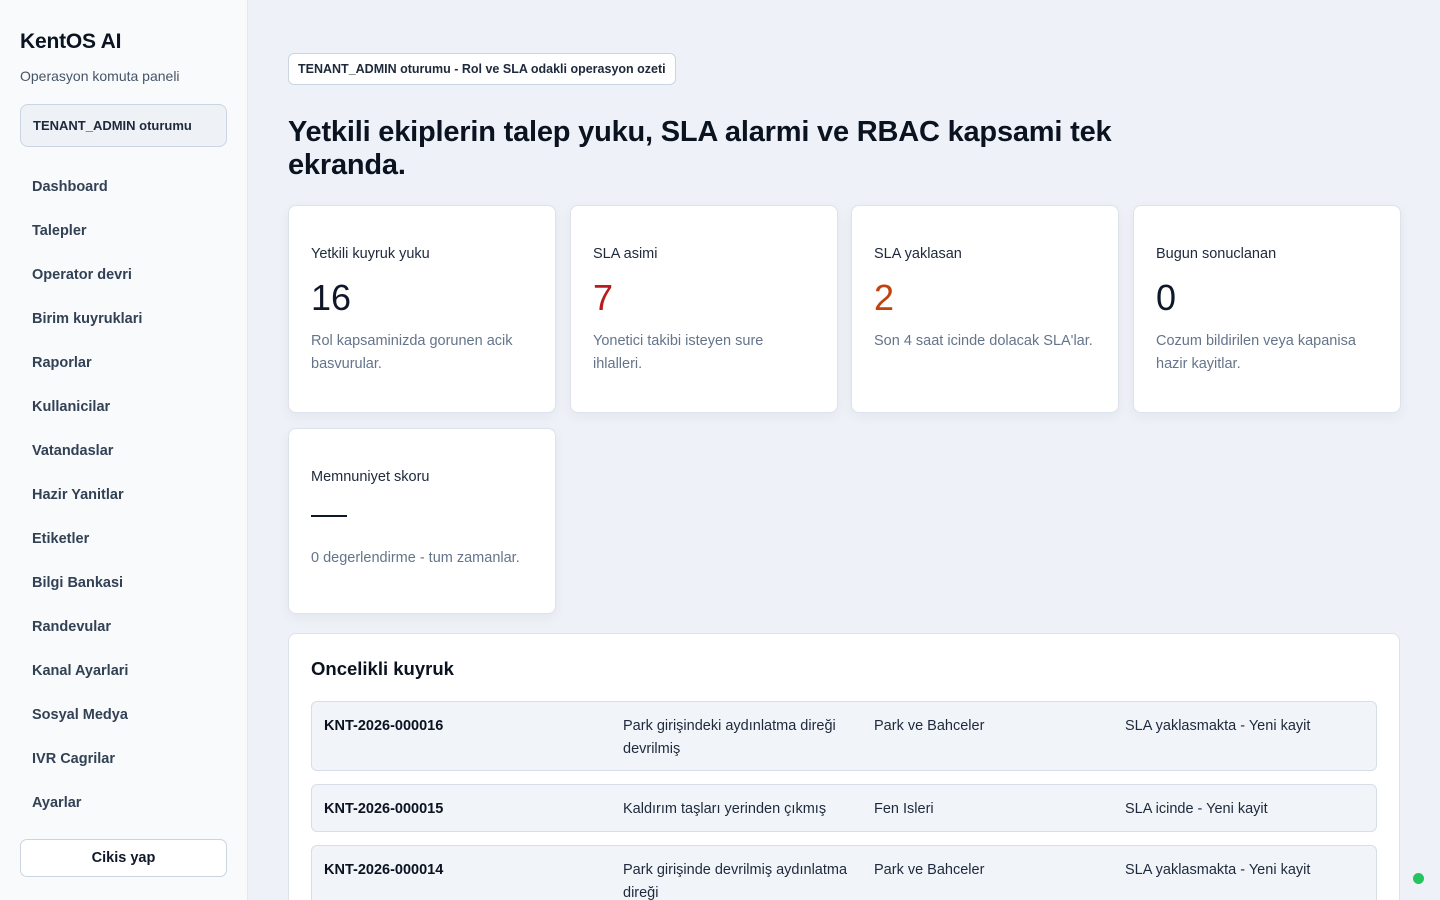 The width and height of the screenshot is (1440, 900). What do you see at coordinates (415, 558) in the screenshot?
I see `stat-description: 0 degerlendirme - tum zamanlar.` at bounding box center [415, 558].